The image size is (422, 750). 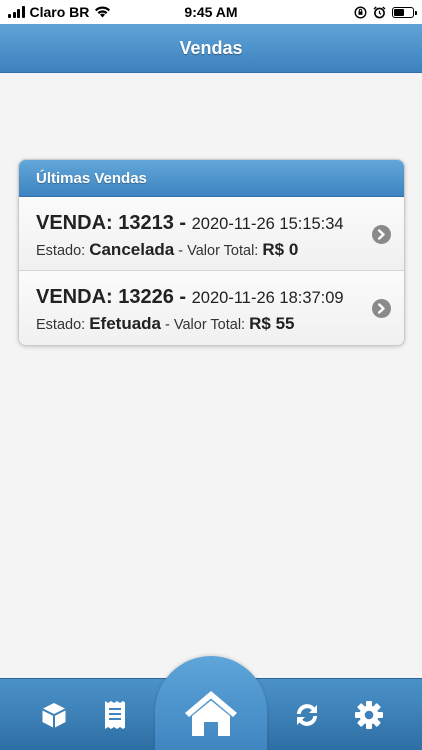 I want to click on sale-datetime: 2020-11-26 18:37:09, so click(x=267, y=298).